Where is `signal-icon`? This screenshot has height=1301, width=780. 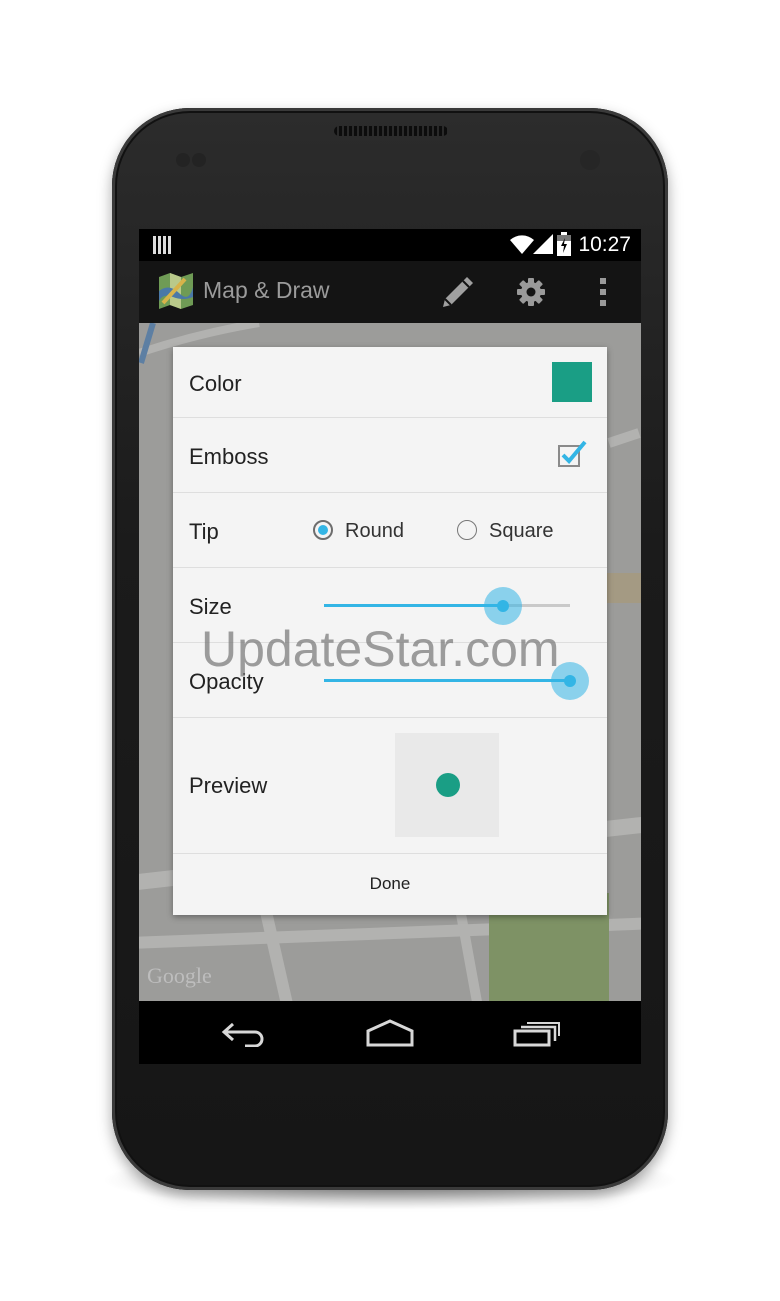
signal-icon is located at coordinates (543, 244).